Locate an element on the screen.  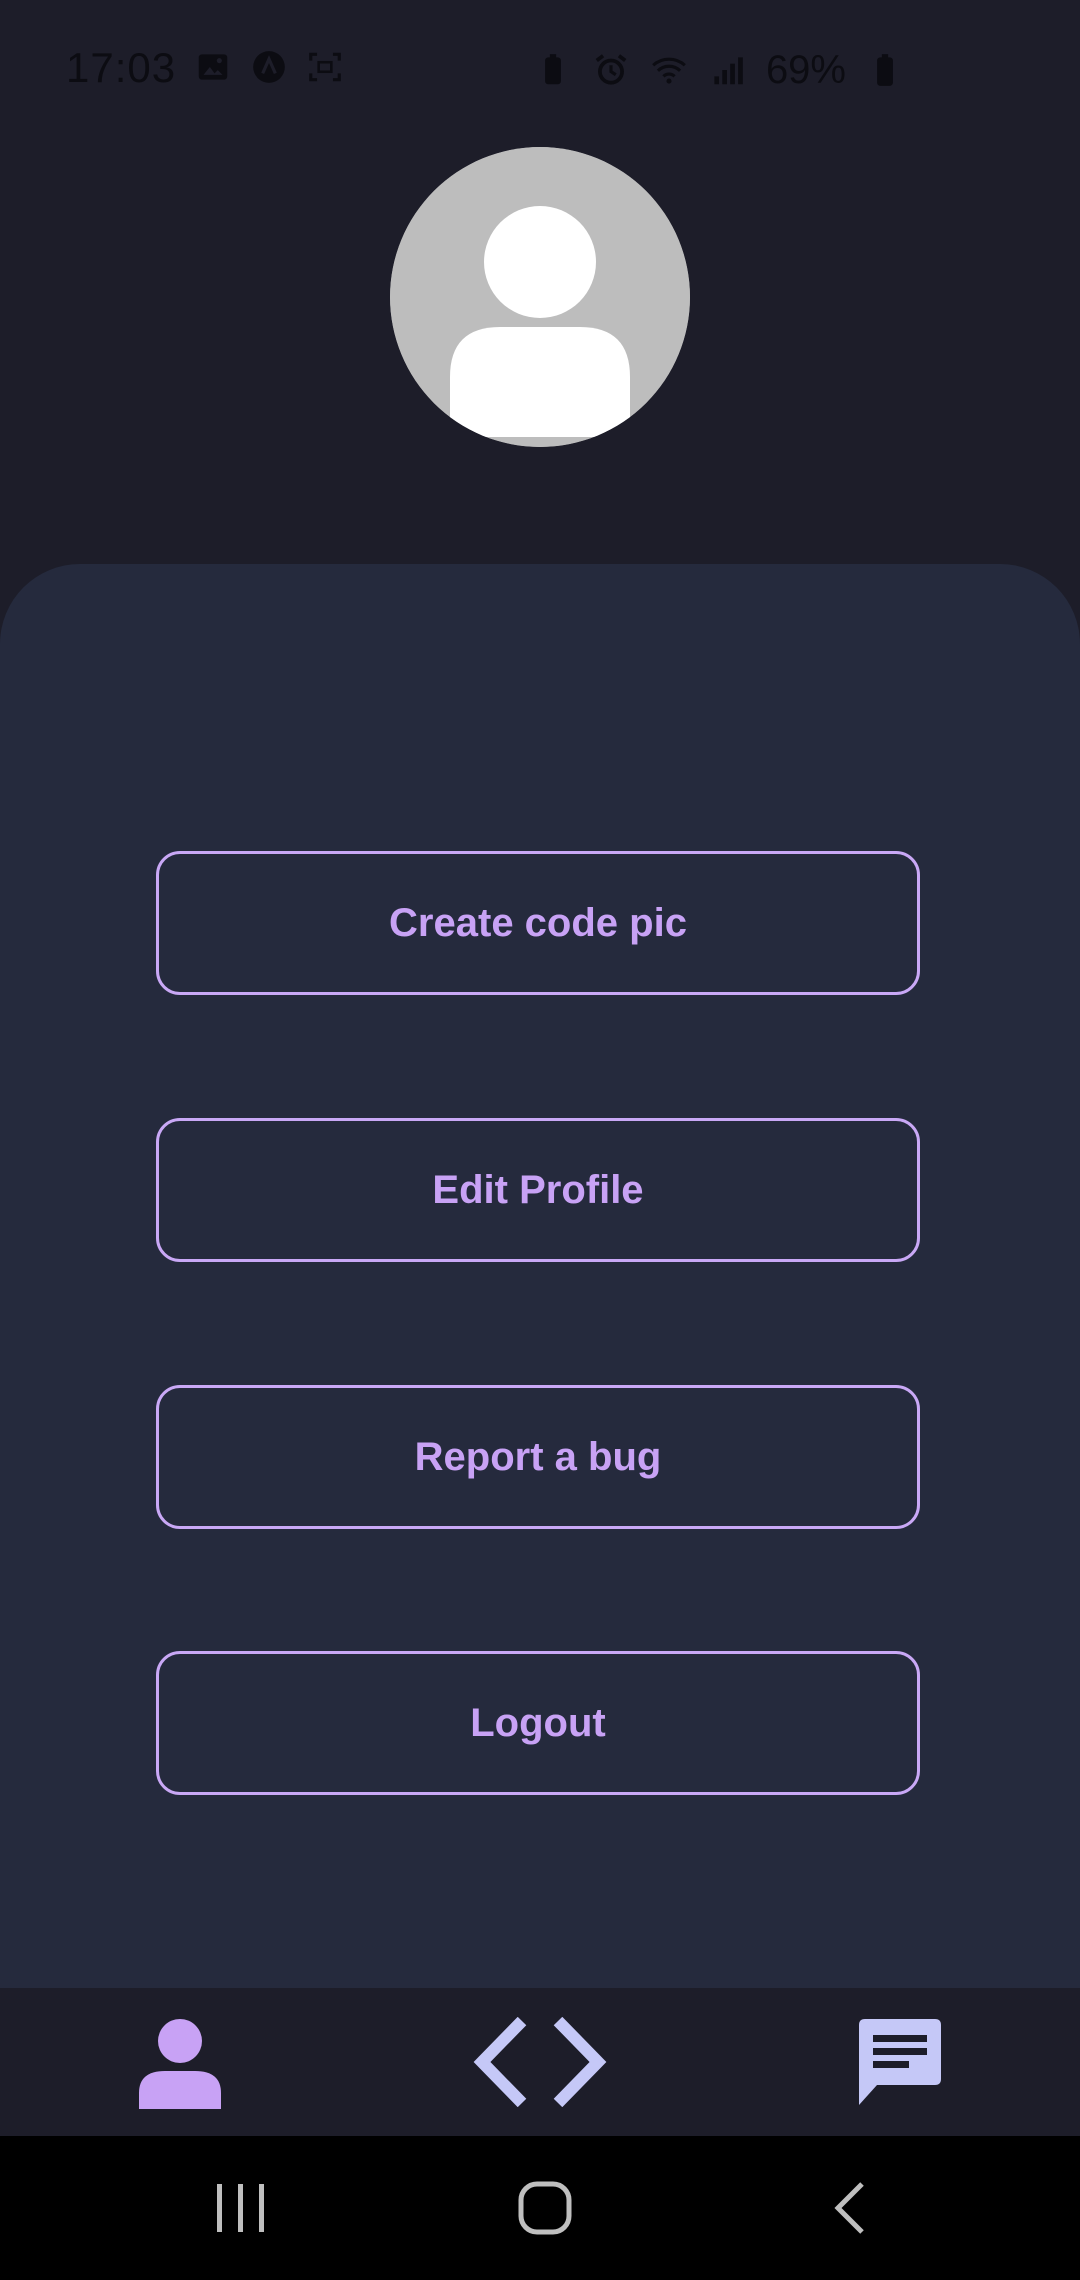
nav-chat is located at coordinates (900, 2062).